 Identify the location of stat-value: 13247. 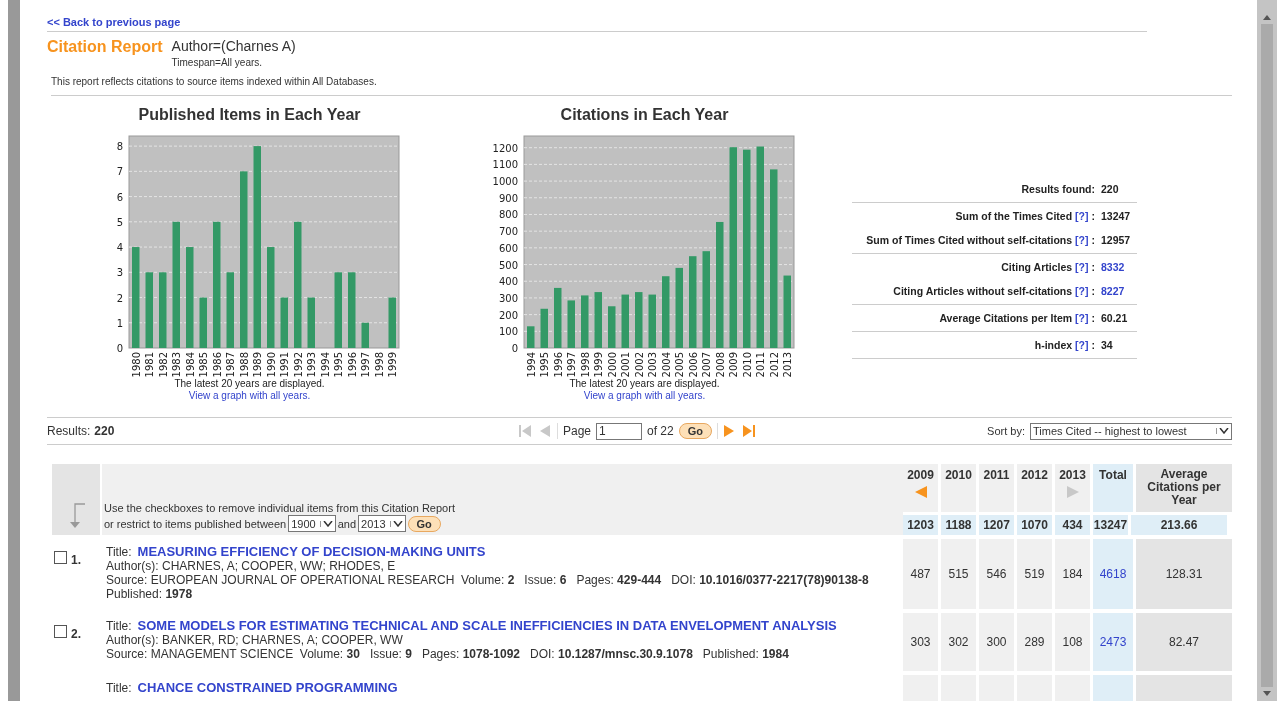
(1116, 216).